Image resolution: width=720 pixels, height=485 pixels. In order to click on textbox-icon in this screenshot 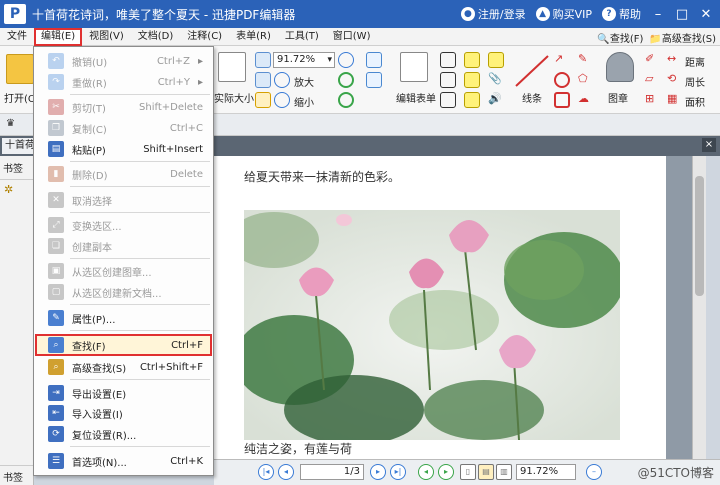, I will do `click(472, 80)`.